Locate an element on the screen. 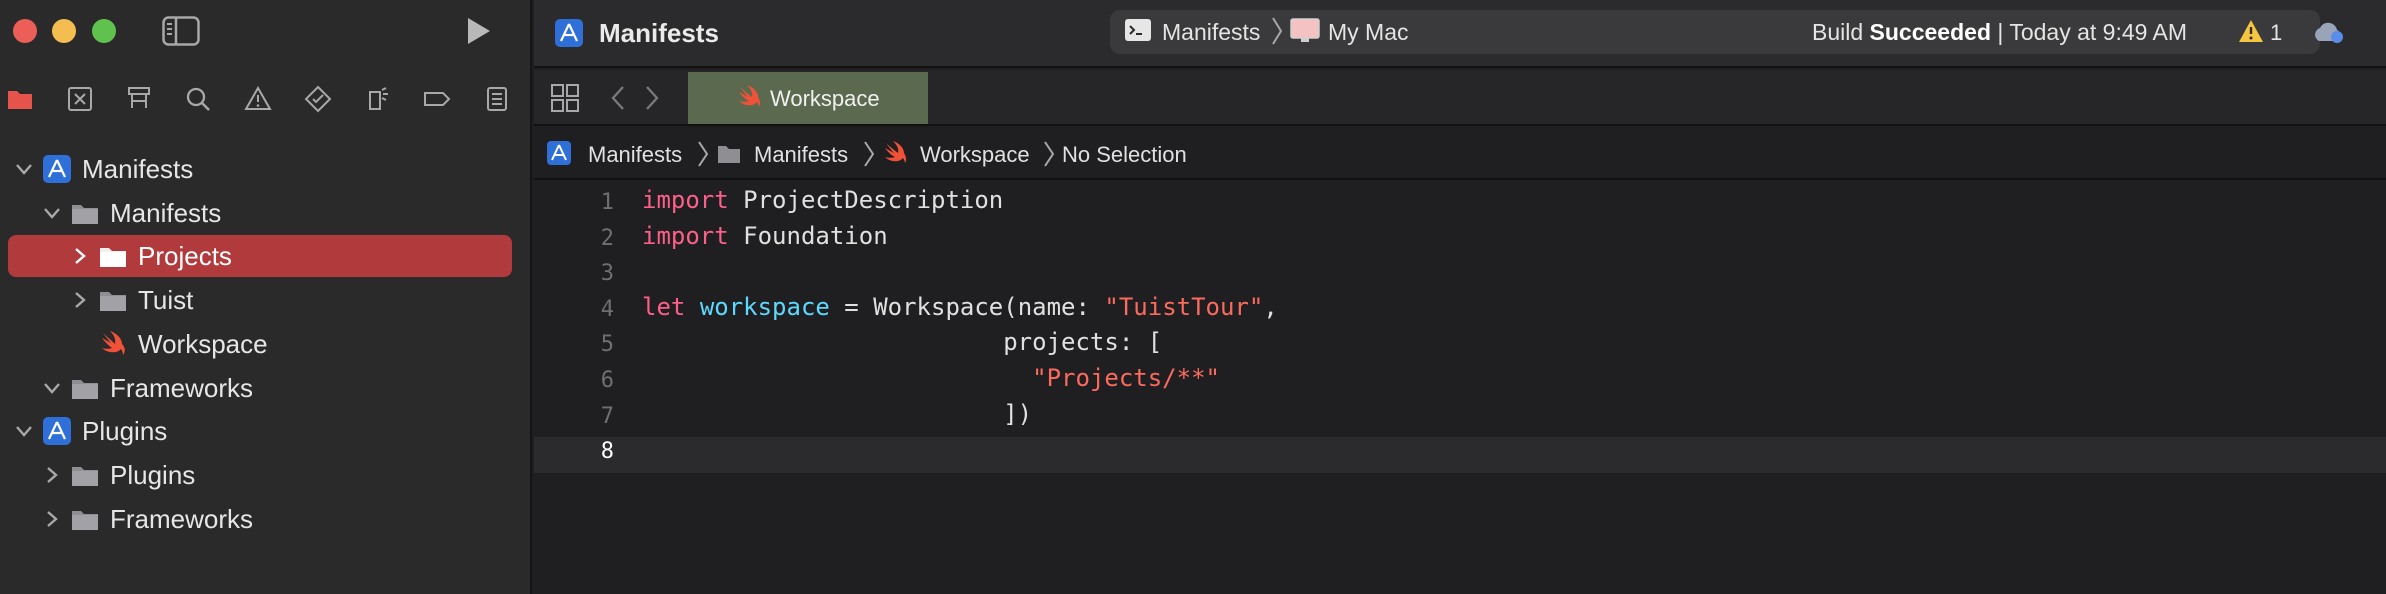  source-control-tab is located at coordinates (80, 99).